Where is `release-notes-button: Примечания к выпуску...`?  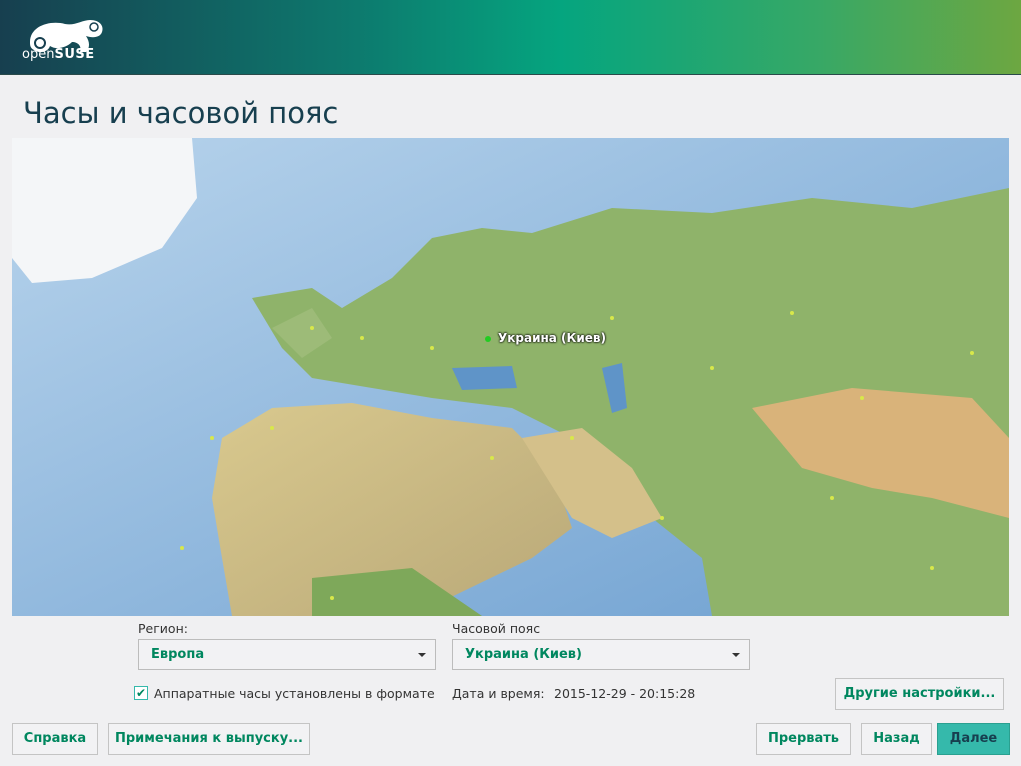
release-notes-button: Примечания к выпуску... is located at coordinates (209, 739).